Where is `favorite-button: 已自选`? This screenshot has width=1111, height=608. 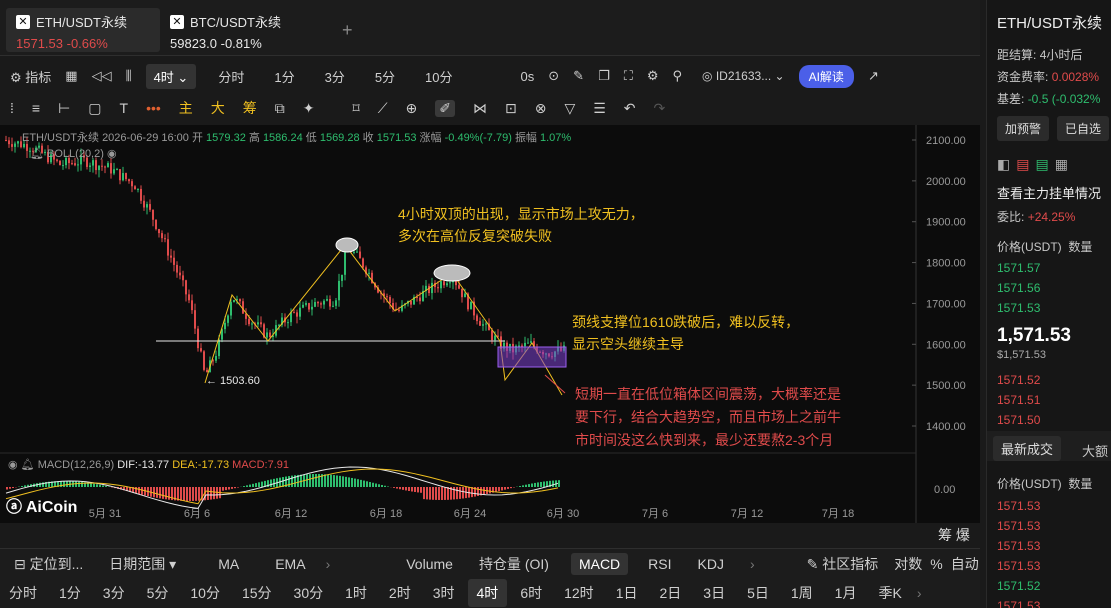 favorite-button: 已自选 is located at coordinates (1083, 128).